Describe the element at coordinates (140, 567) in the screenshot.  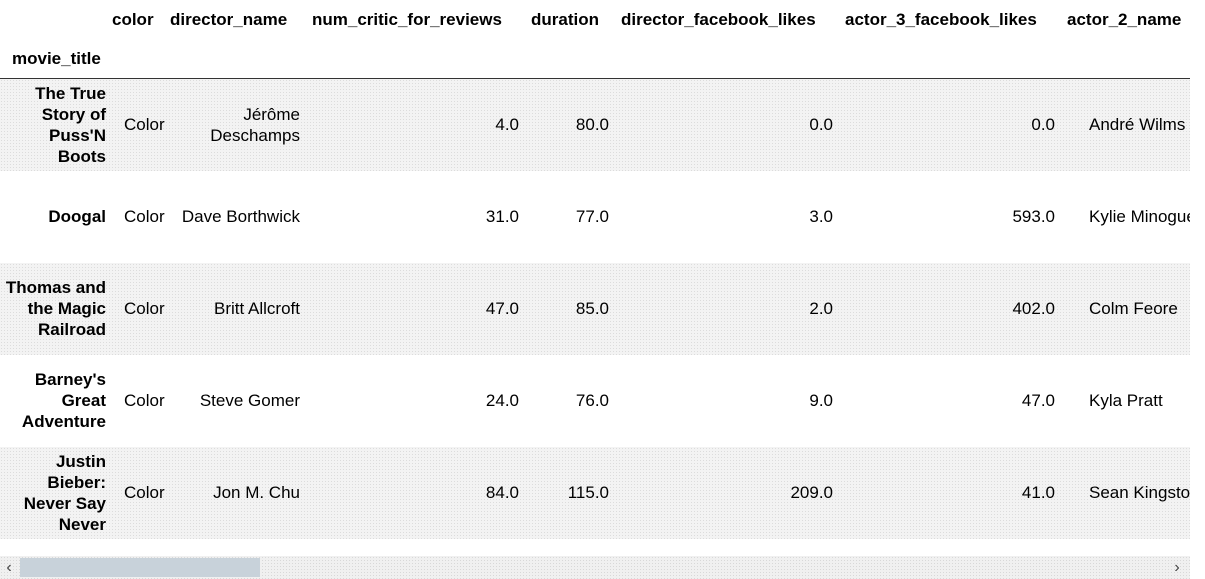
I see `scrollbar-thumb` at that location.